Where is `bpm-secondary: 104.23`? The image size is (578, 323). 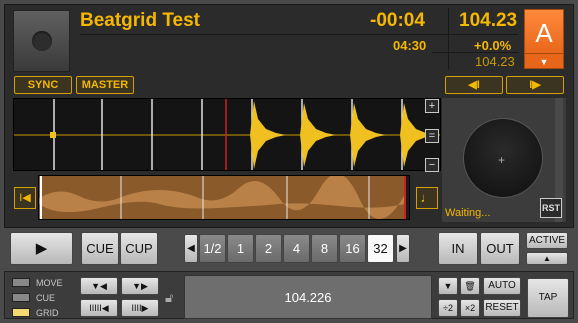
bpm-secondary: 104.23 is located at coordinates (495, 61).